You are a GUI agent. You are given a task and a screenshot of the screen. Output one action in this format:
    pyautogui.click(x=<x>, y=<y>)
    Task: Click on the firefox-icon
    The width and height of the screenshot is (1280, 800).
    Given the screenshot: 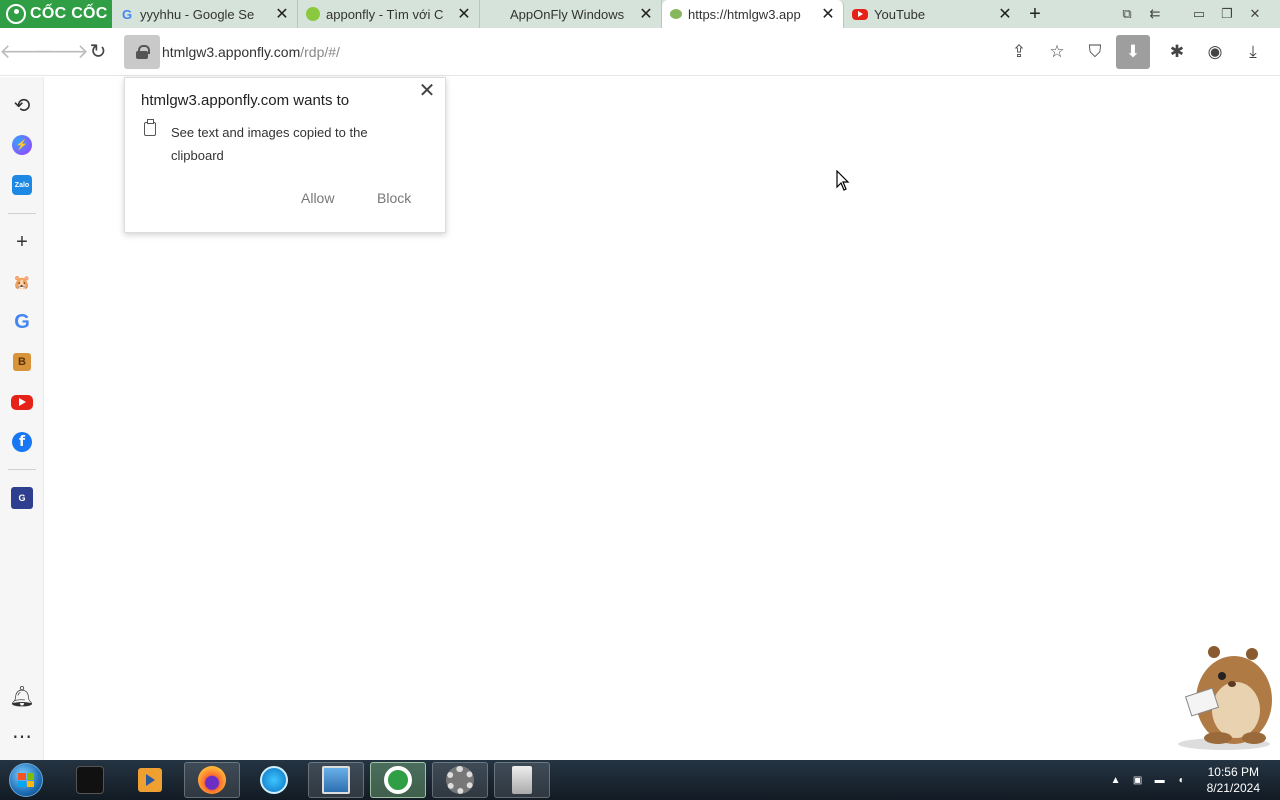 What is the action you would take?
    pyautogui.click(x=212, y=780)
    